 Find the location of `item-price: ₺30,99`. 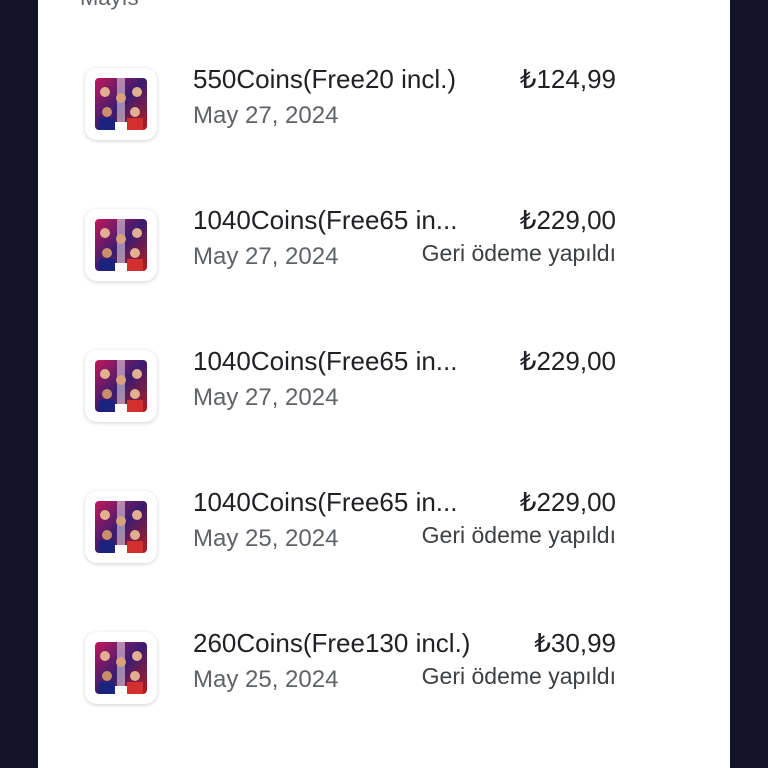

item-price: ₺30,99 is located at coordinates (575, 643).